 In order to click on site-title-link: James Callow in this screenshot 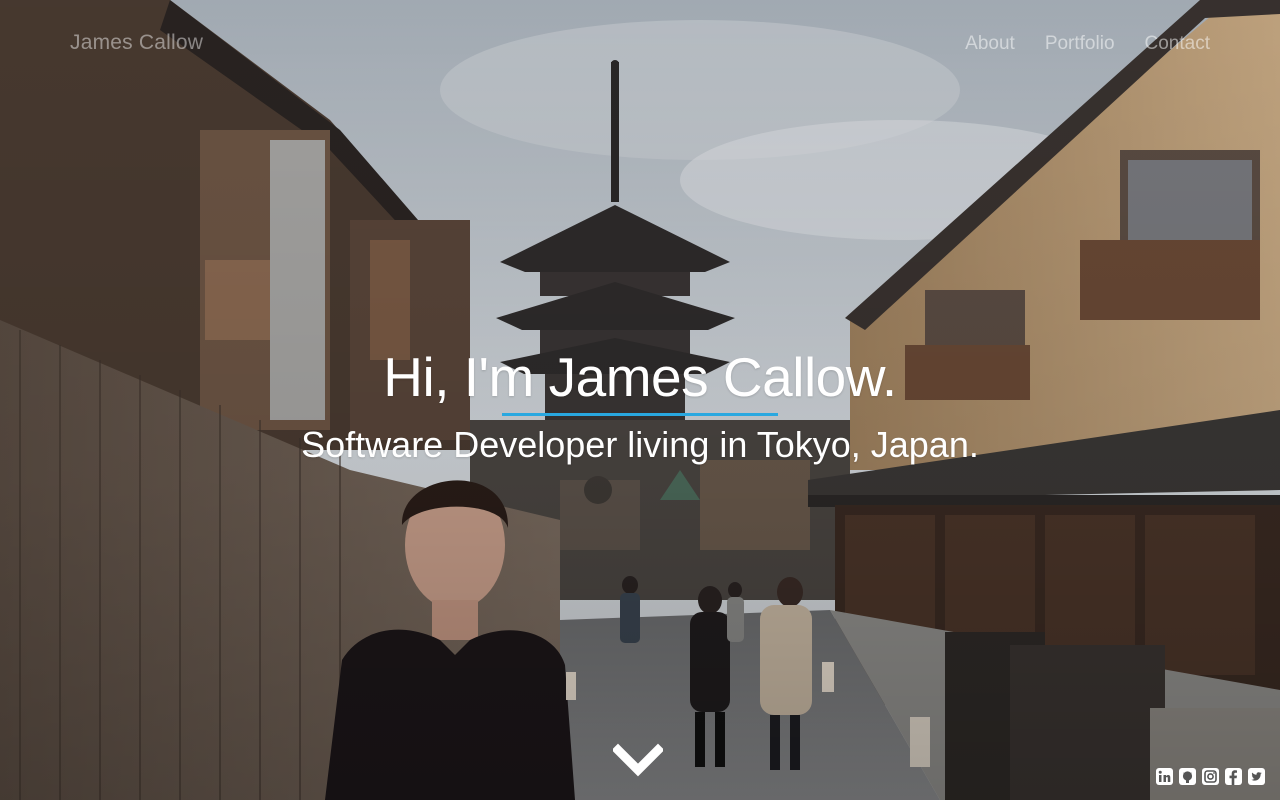, I will do `click(136, 43)`.